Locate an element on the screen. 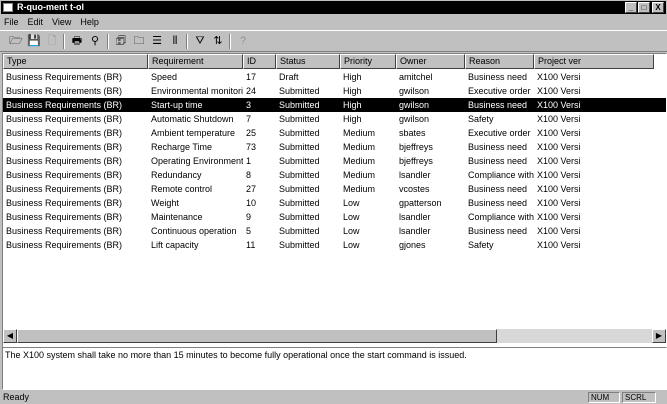 The height and width of the screenshot is (404, 667). menu-edit: Edit is located at coordinates (36, 22).